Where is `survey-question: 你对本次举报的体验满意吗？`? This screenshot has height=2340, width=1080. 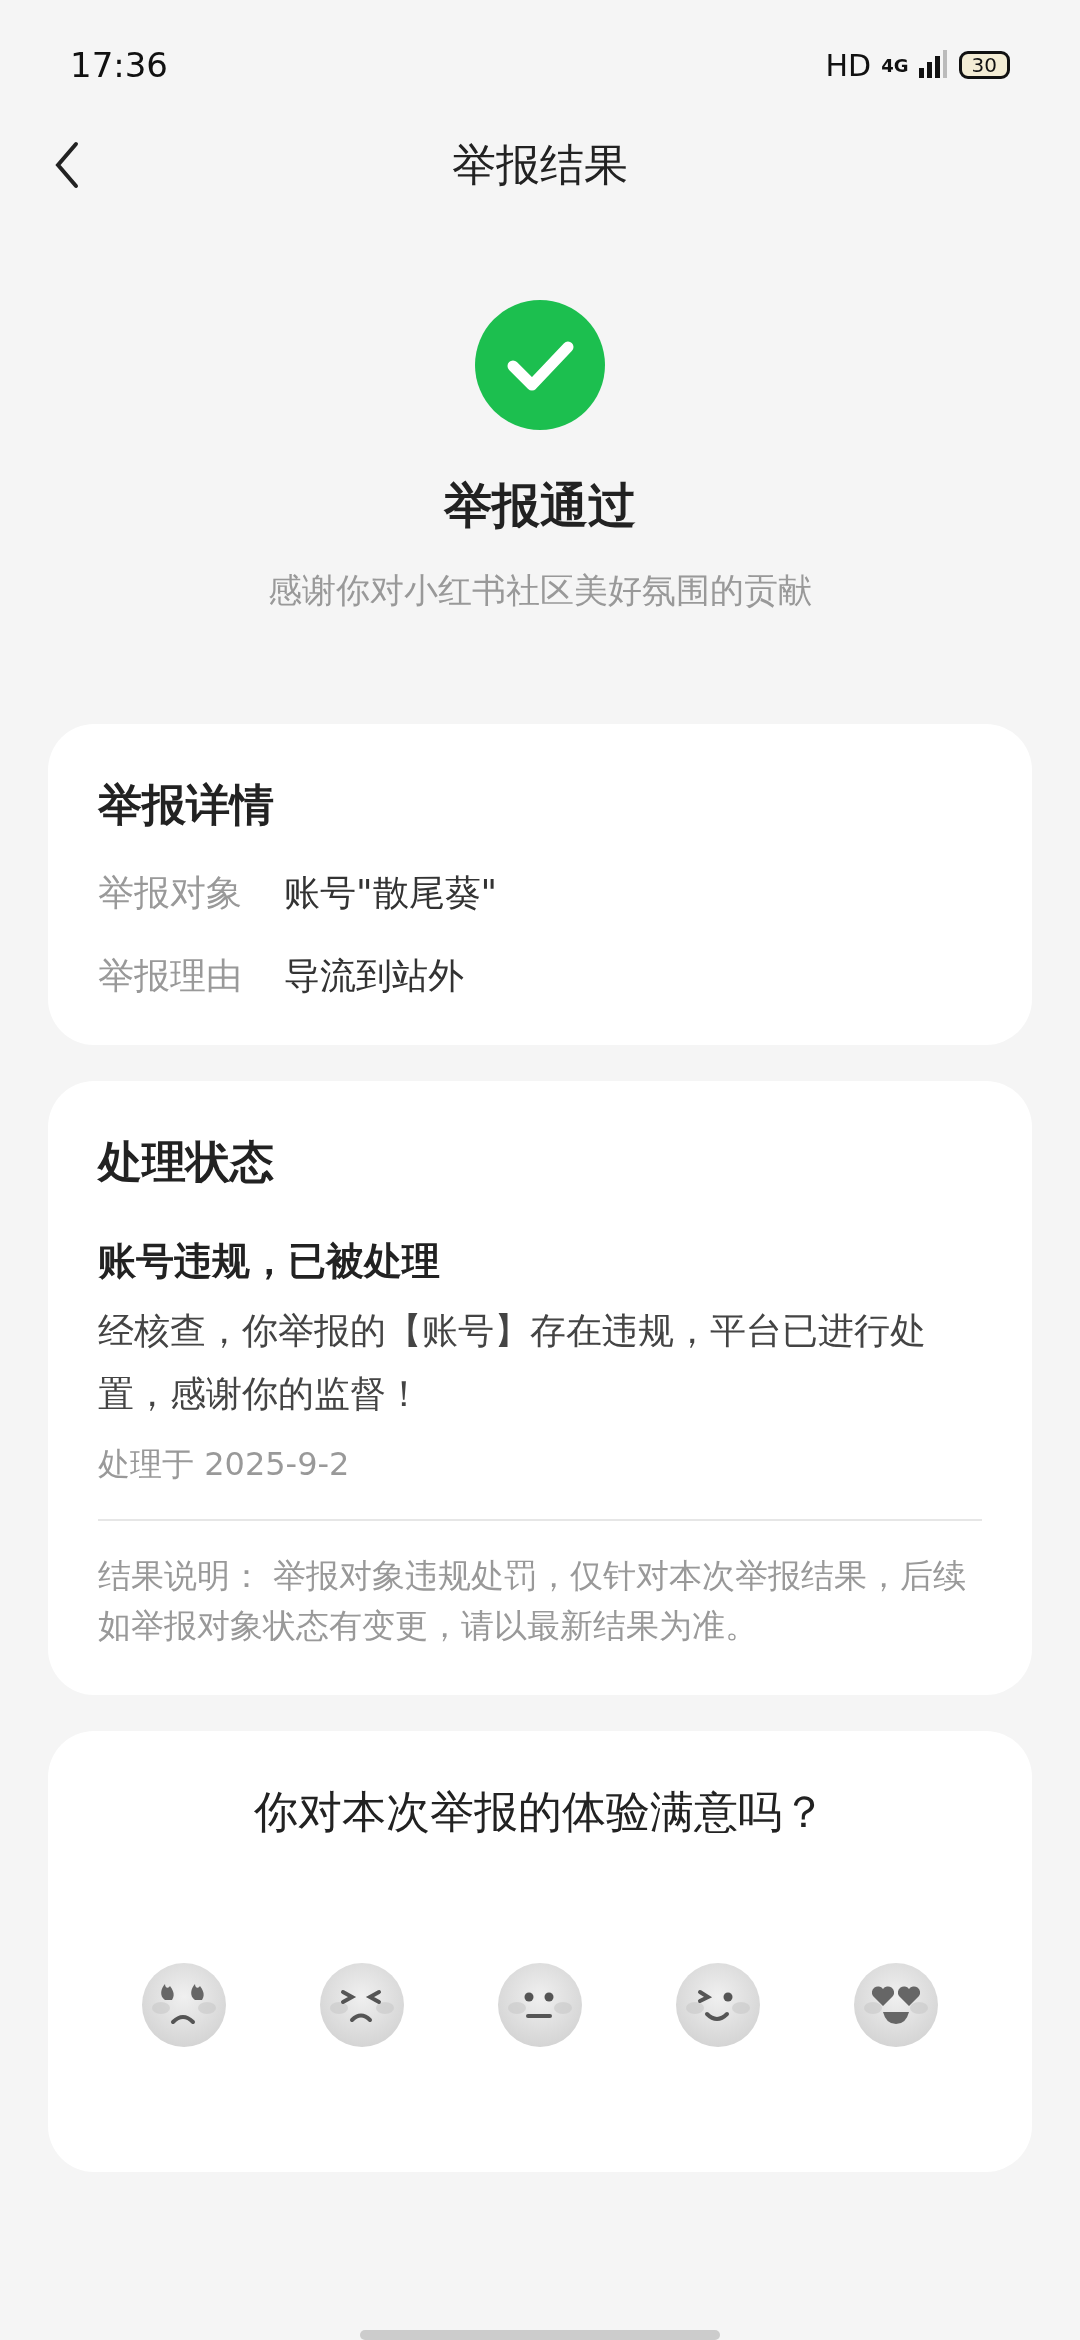 survey-question: 你对本次举报的体验满意吗？ is located at coordinates (540, 1812).